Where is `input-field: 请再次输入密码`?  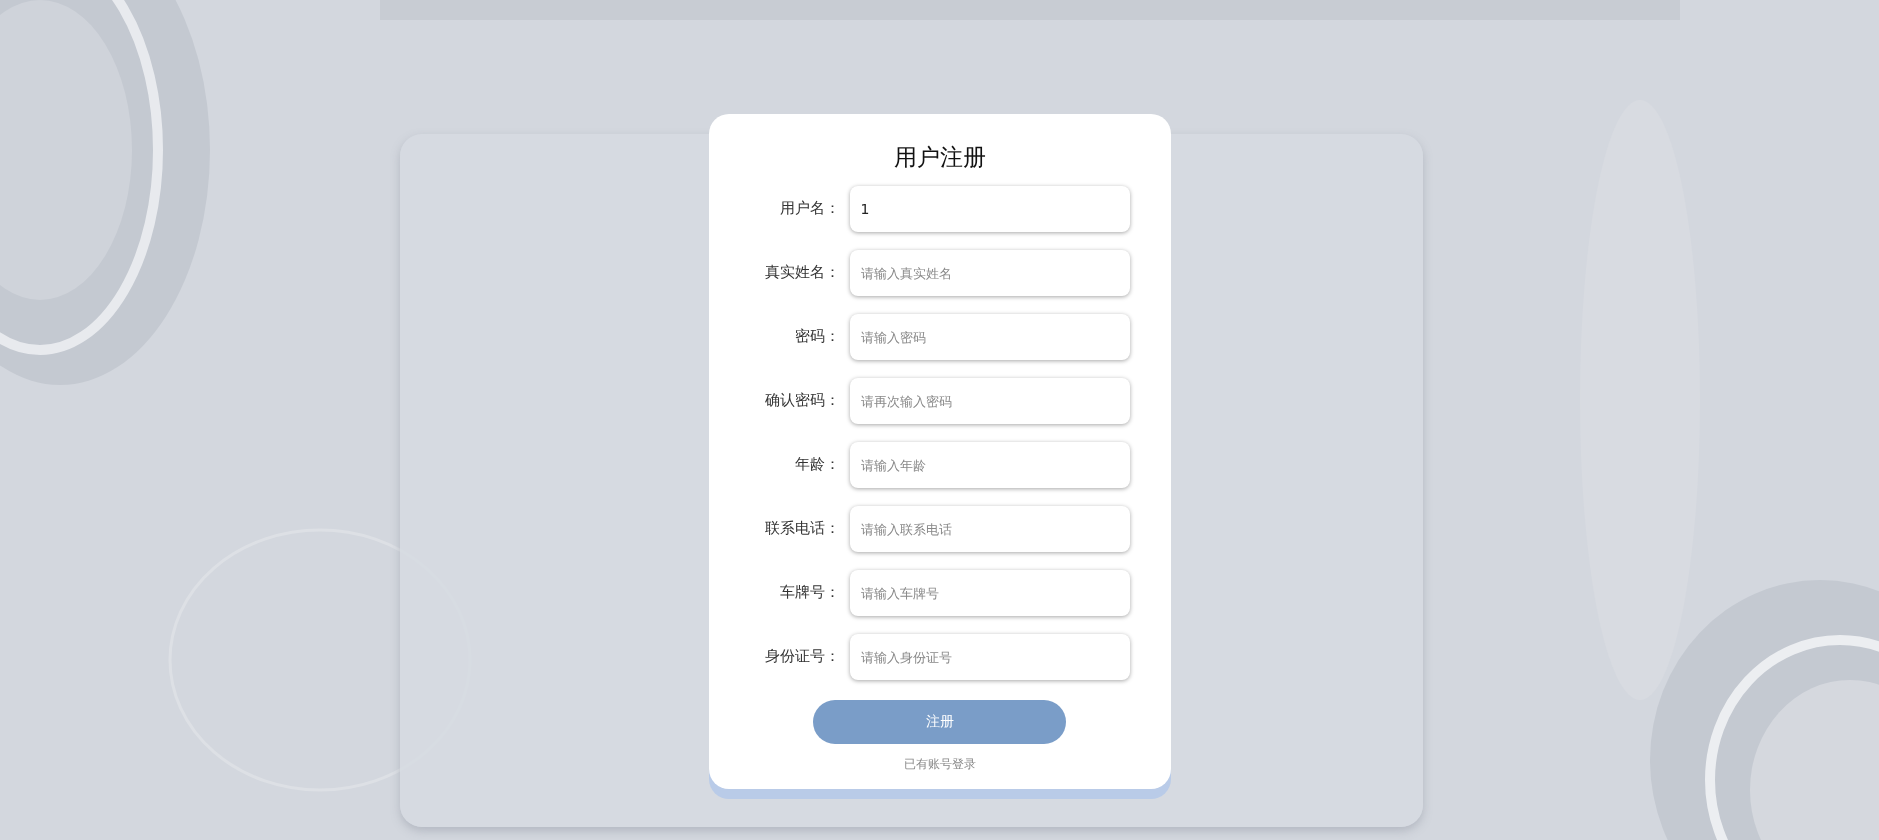 input-field: 请再次输入密码 is located at coordinates (989, 400).